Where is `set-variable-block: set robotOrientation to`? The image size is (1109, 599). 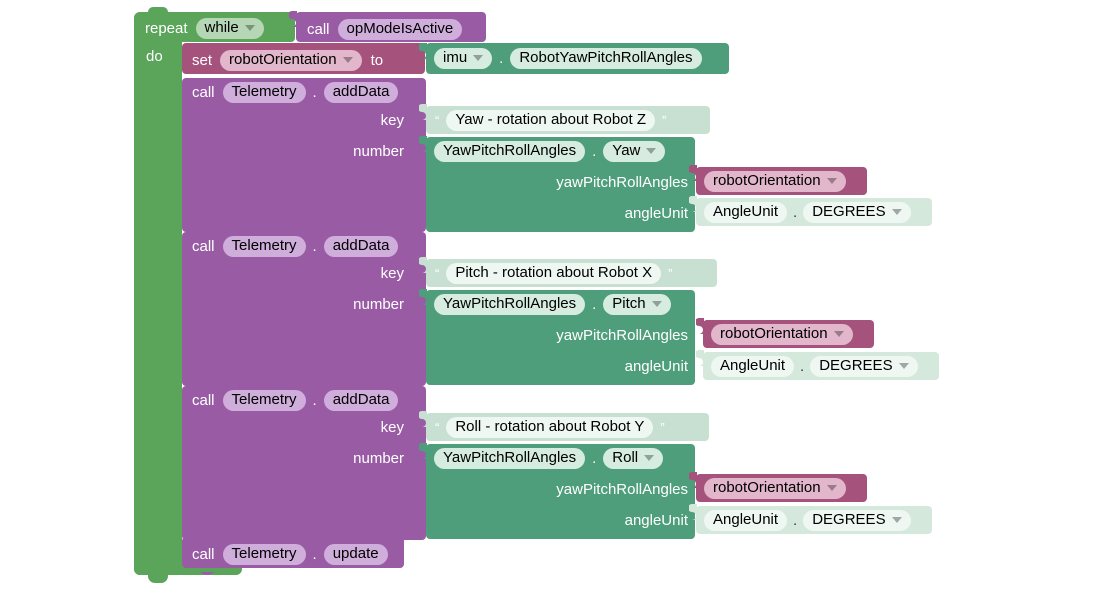 set-variable-block: set robotOrientation to is located at coordinates (303, 62).